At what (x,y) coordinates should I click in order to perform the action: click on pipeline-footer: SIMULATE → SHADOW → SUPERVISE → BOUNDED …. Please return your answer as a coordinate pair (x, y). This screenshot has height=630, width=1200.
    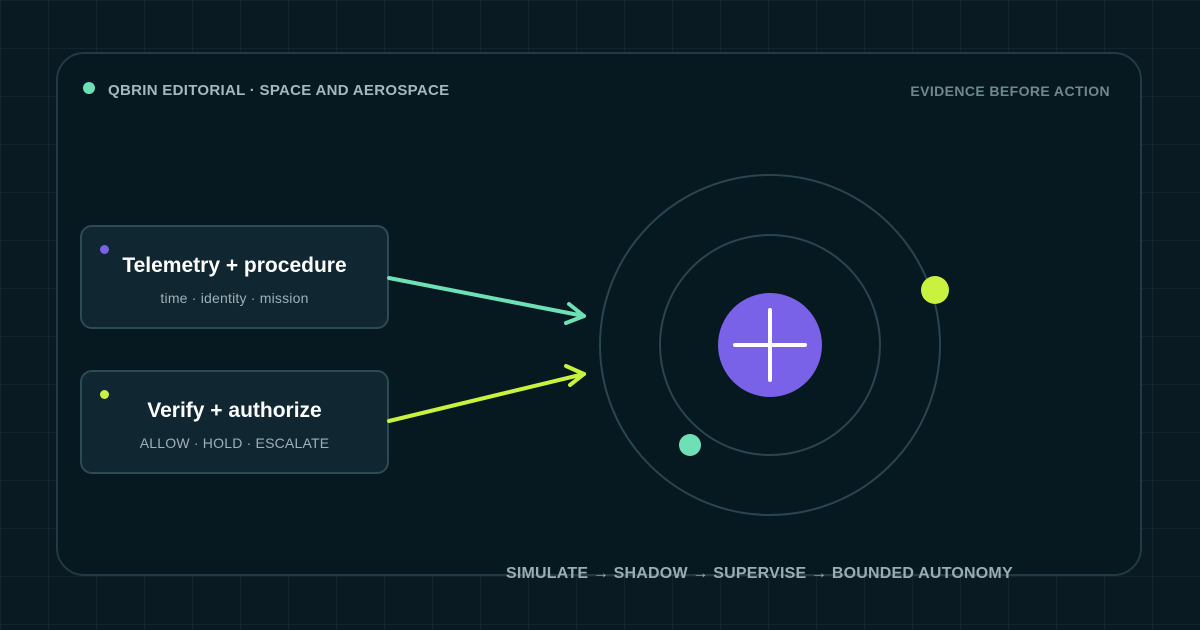
    Looking at the image, I should click on (759, 573).